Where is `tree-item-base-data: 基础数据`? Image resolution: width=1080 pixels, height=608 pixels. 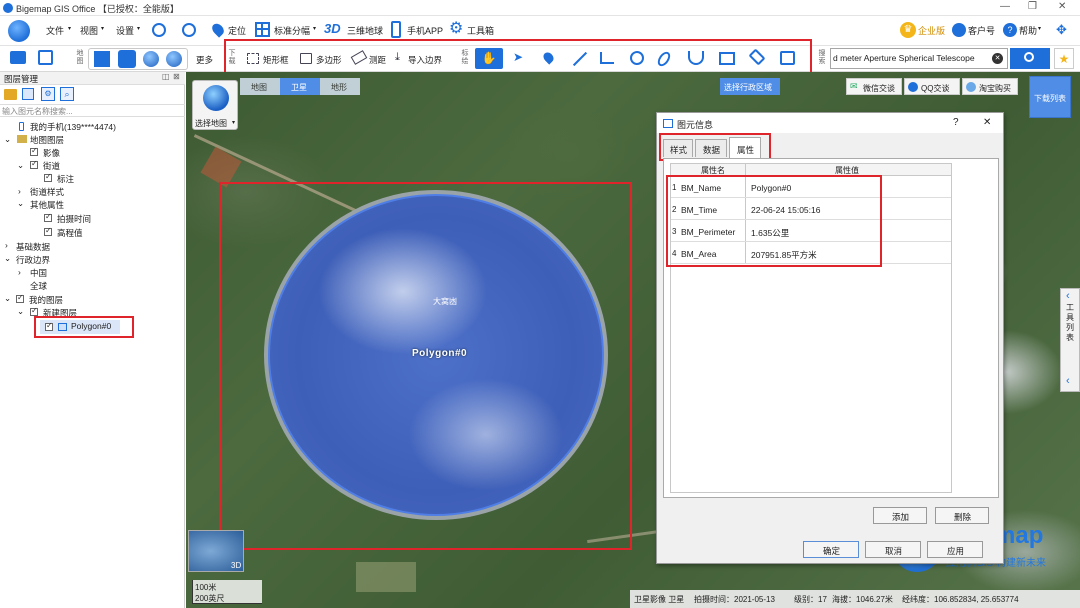 tree-item-base-data: 基础数据 is located at coordinates (33, 247).